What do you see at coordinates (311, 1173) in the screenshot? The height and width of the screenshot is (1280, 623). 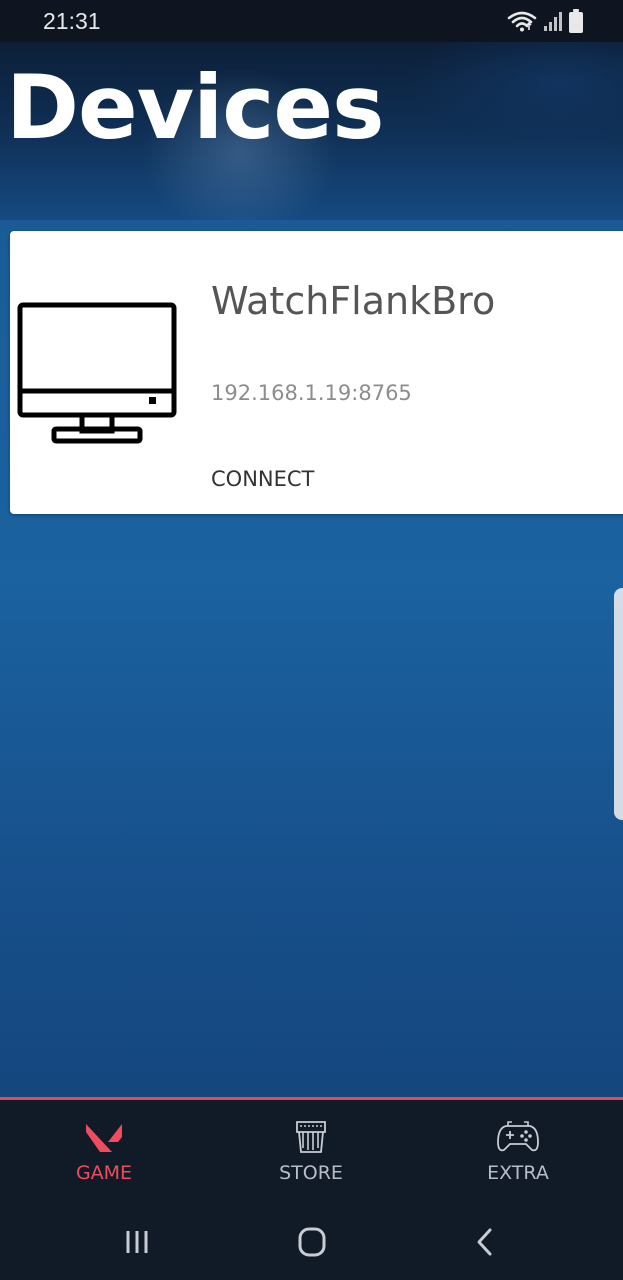 I see `nav-label-store: STORE` at bounding box center [311, 1173].